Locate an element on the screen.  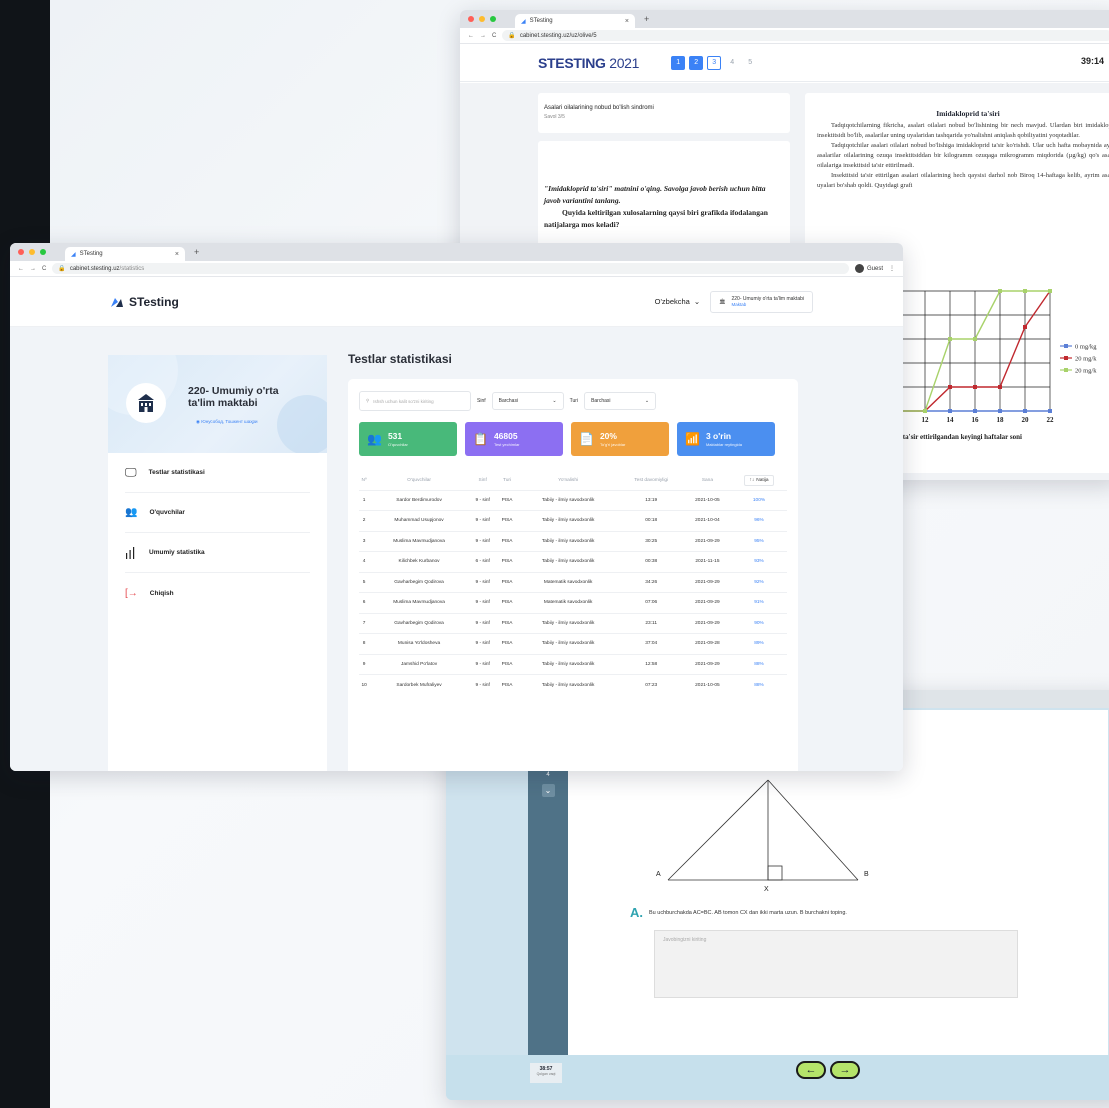
table-cell: Jamshid Po'latov is located at coordinates (419, 664).